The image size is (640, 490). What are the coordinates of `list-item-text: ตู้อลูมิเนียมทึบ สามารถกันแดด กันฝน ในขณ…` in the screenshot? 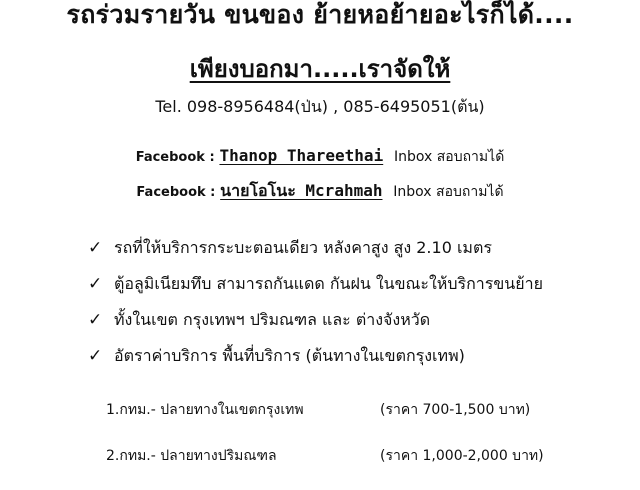 It's located at (328, 283).